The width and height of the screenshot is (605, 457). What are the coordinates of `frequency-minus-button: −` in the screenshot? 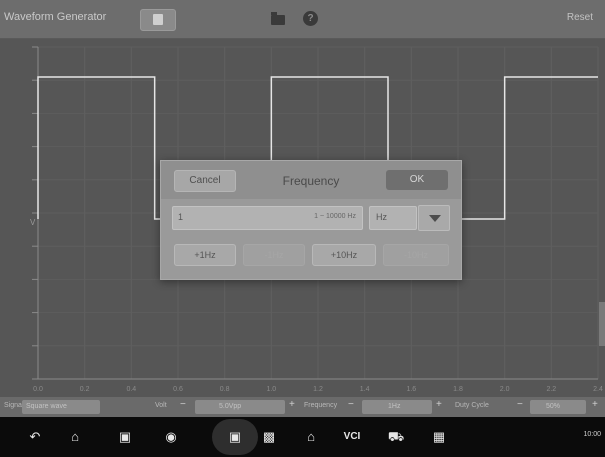 It's located at (351, 404).